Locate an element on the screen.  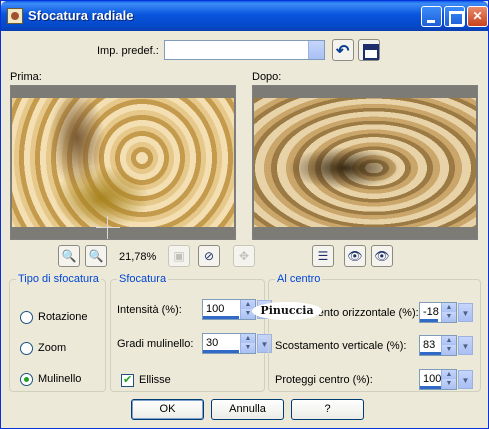
protect-center-stepper: 100 ▲ ▼ ▼ is located at coordinates (446, 379).